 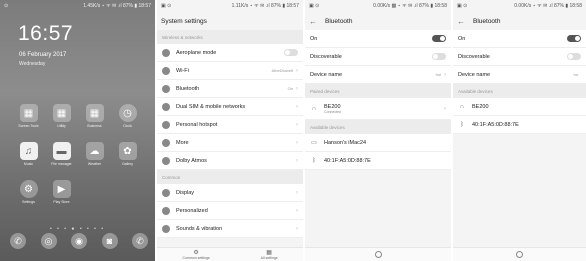 I want to click on aeroplane-mode-toggle, so click(x=291, y=52).